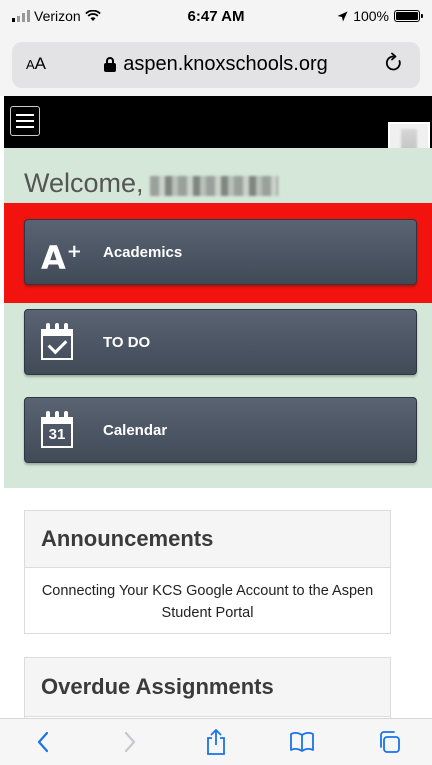 Image resolution: width=432 pixels, height=765 pixels. I want to click on share-icon, so click(216, 742).